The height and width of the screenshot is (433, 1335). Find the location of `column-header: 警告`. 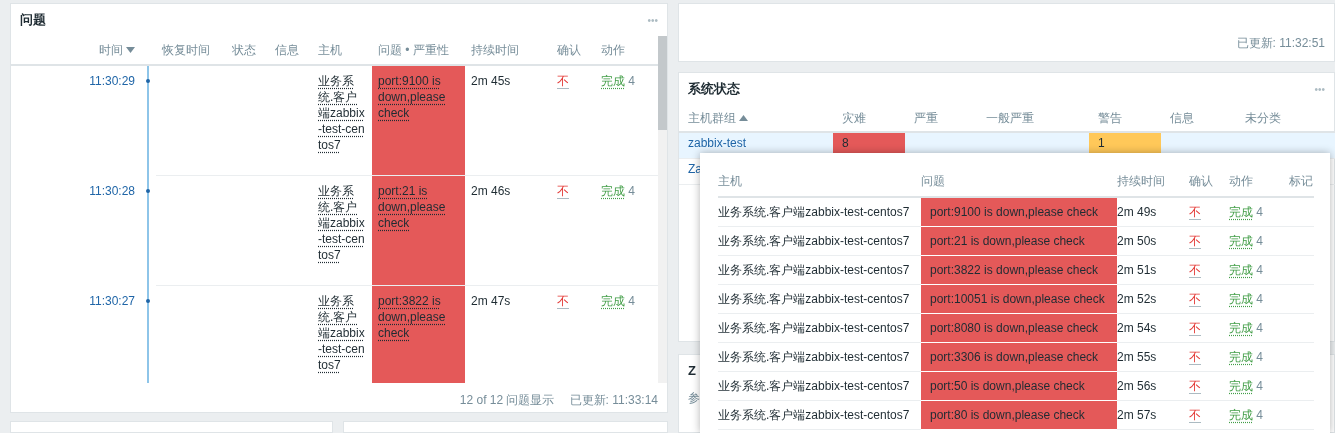

column-header: 警告 is located at coordinates (1110, 117).